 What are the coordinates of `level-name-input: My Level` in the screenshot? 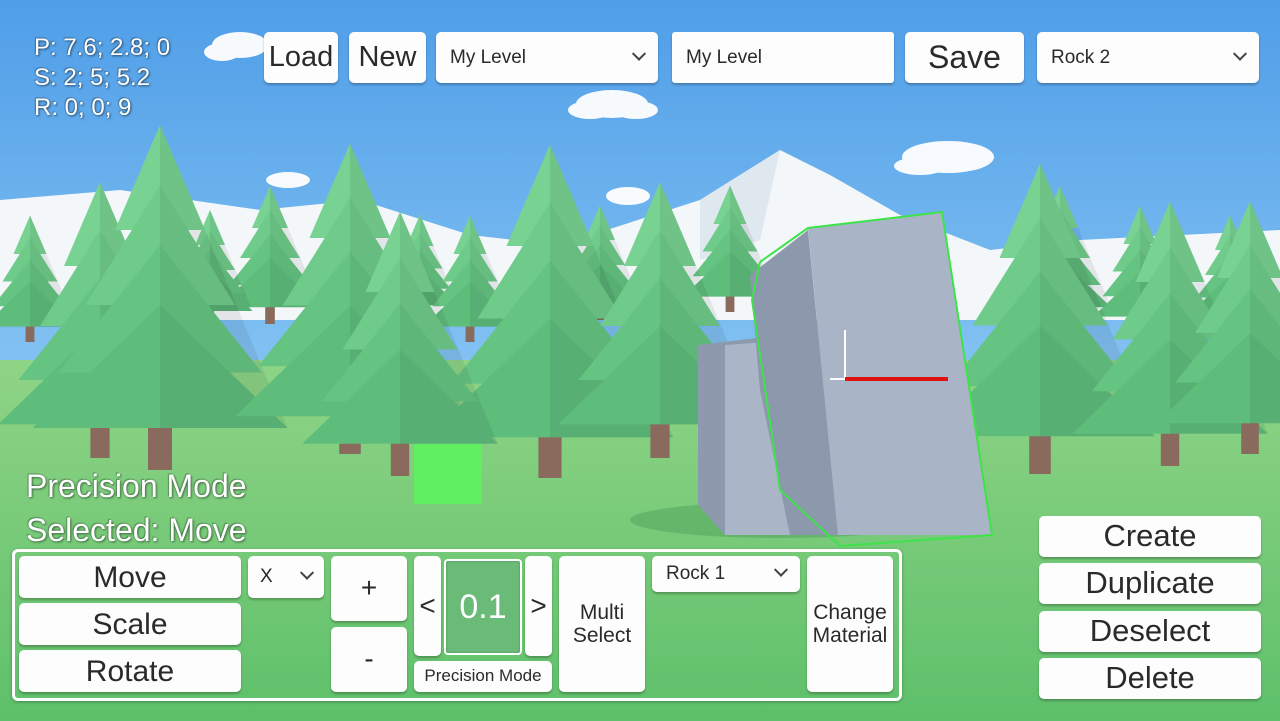 It's located at (783, 57).